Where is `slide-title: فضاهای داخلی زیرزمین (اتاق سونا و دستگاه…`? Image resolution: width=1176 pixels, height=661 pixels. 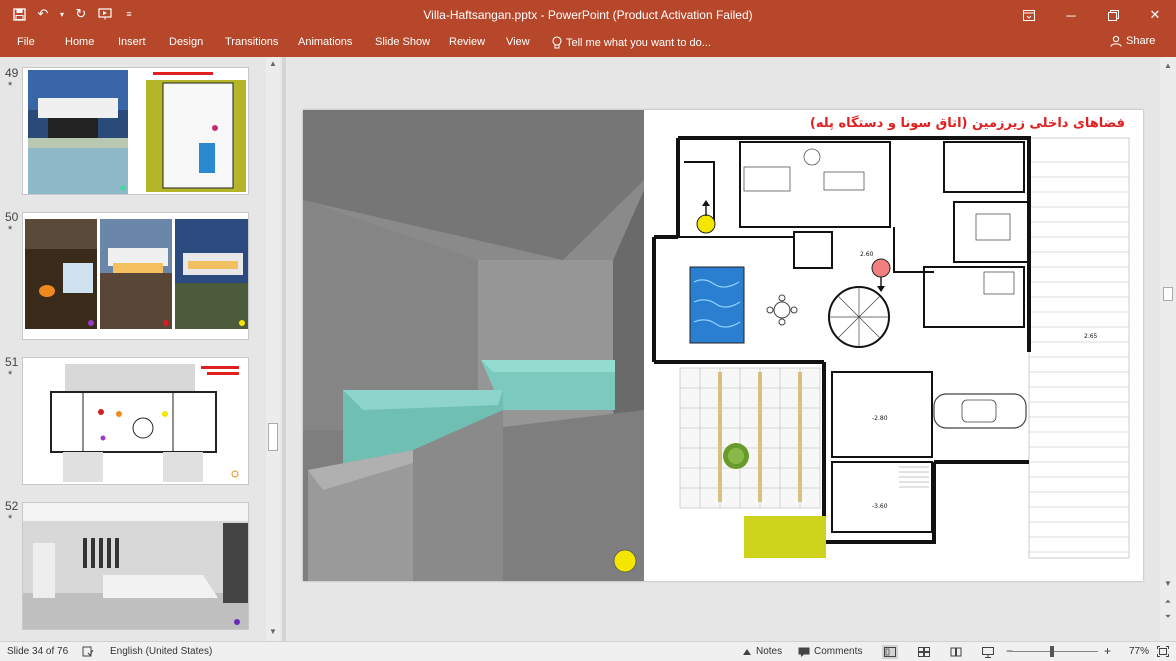
slide-title: فضاهای داخلی زیرزمین (اتاق سونا و دستگاه… is located at coordinates (967, 123).